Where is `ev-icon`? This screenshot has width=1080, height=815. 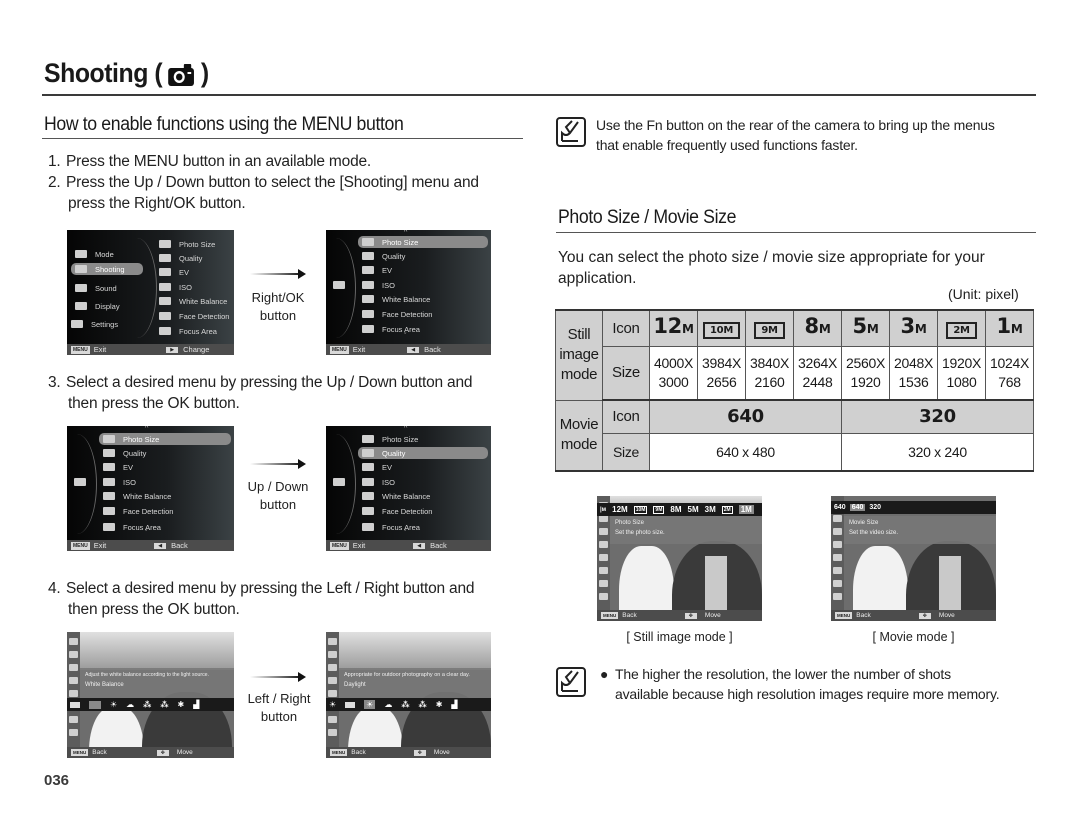 ev-icon is located at coordinates (368, 467).